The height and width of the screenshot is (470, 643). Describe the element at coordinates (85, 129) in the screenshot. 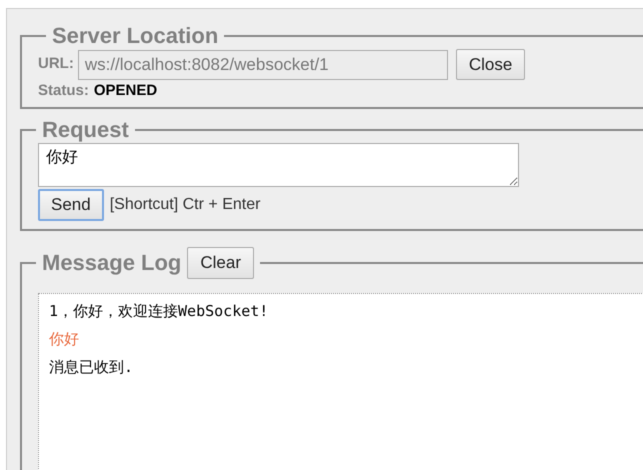

I see `group-legend: Request` at that location.